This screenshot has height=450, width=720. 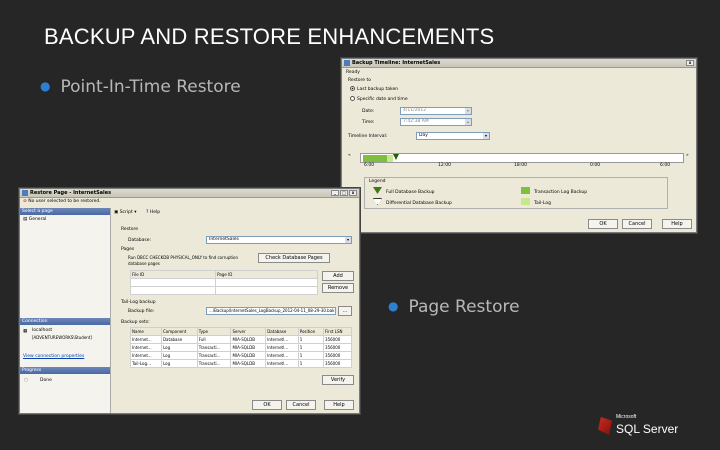 What do you see at coordinates (25, 219) in the screenshot?
I see `page-icon: ▤` at bounding box center [25, 219].